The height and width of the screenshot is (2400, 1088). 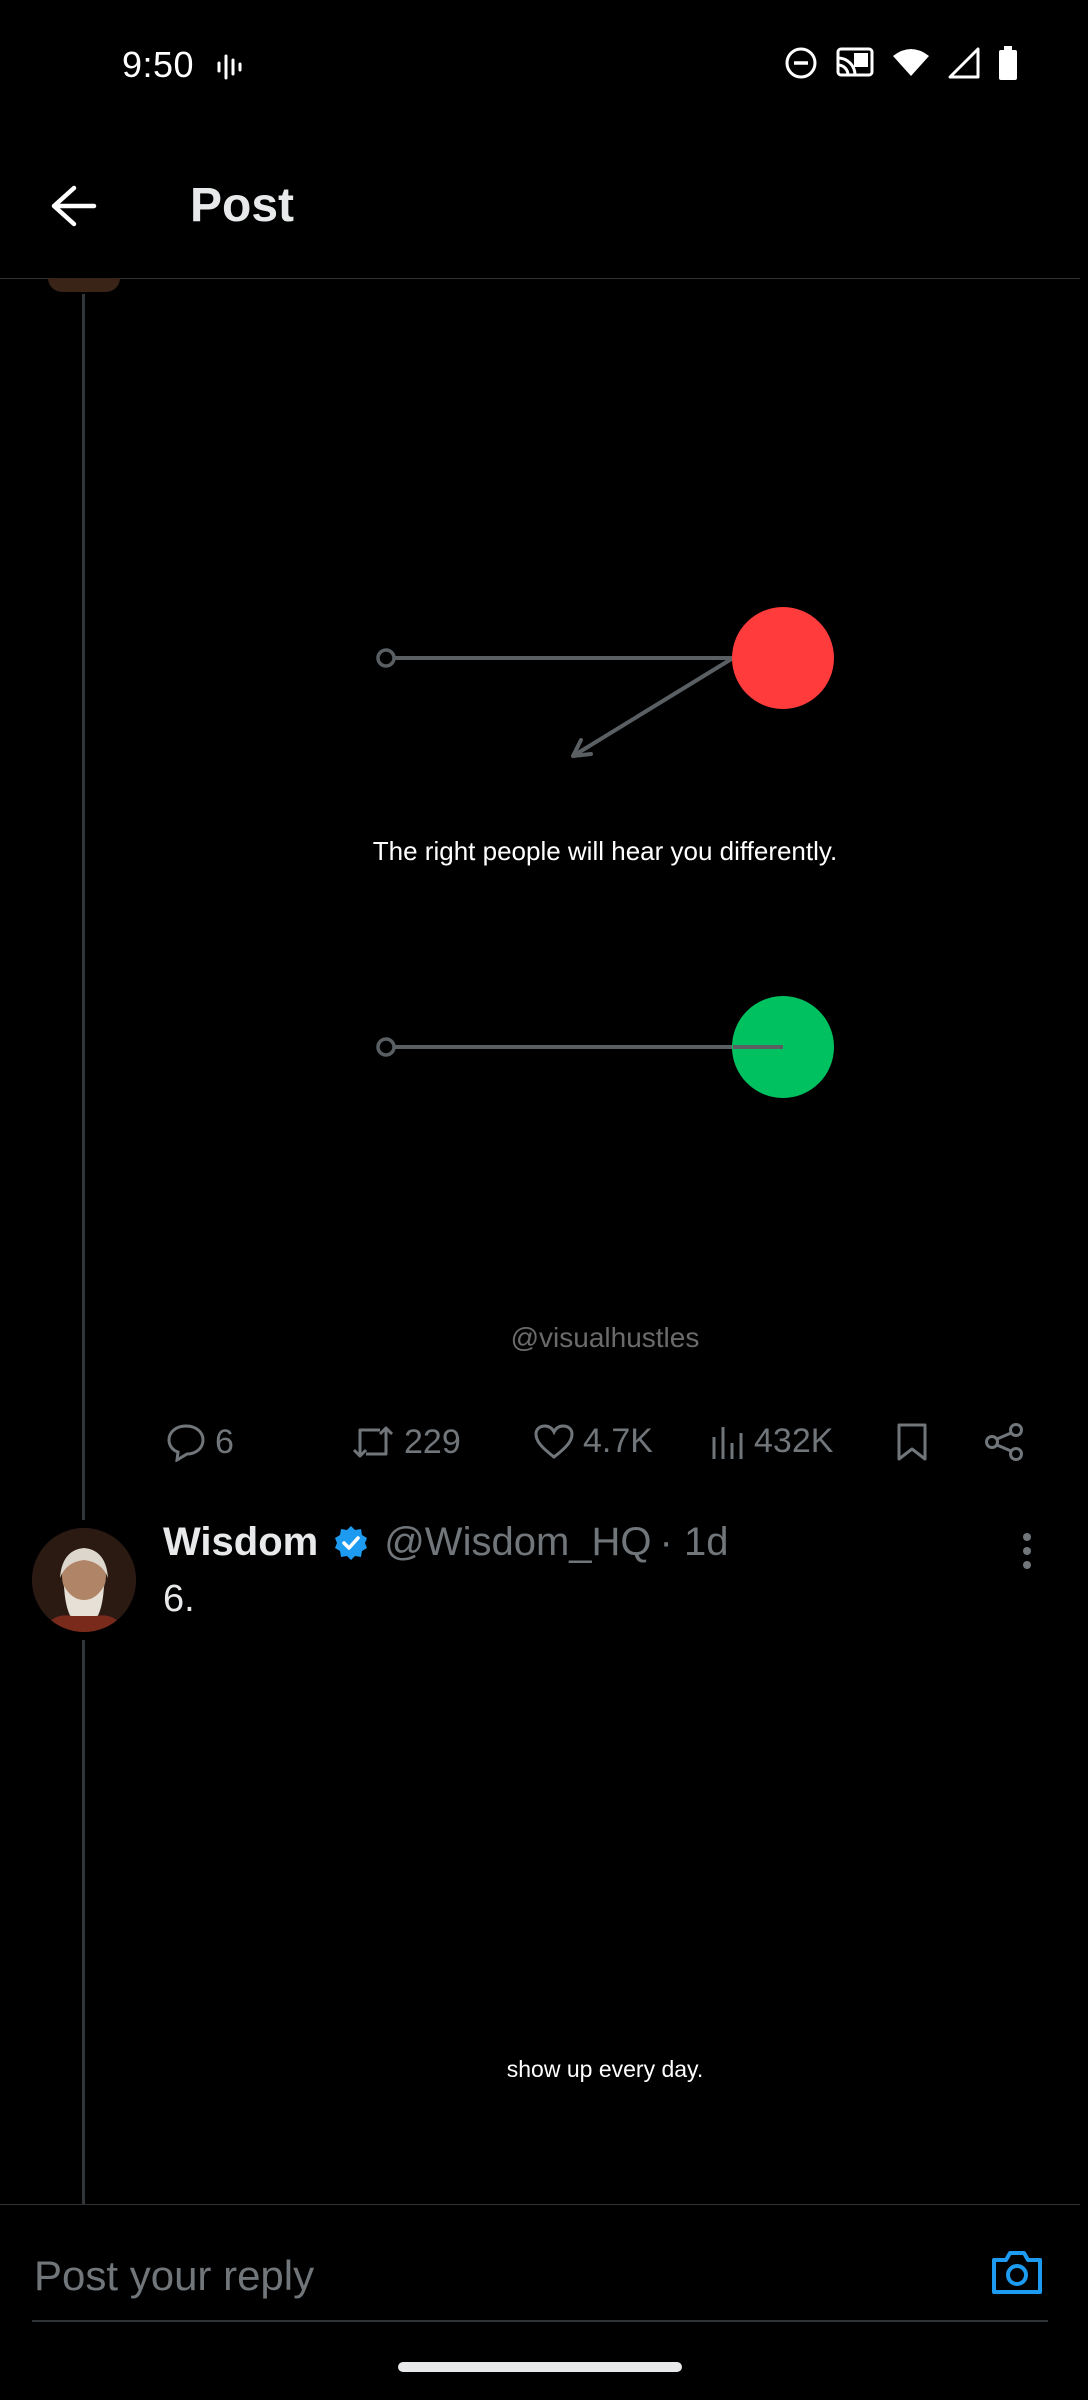 I want to click on like-button: 4.7K, so click(x=593, y=1441).